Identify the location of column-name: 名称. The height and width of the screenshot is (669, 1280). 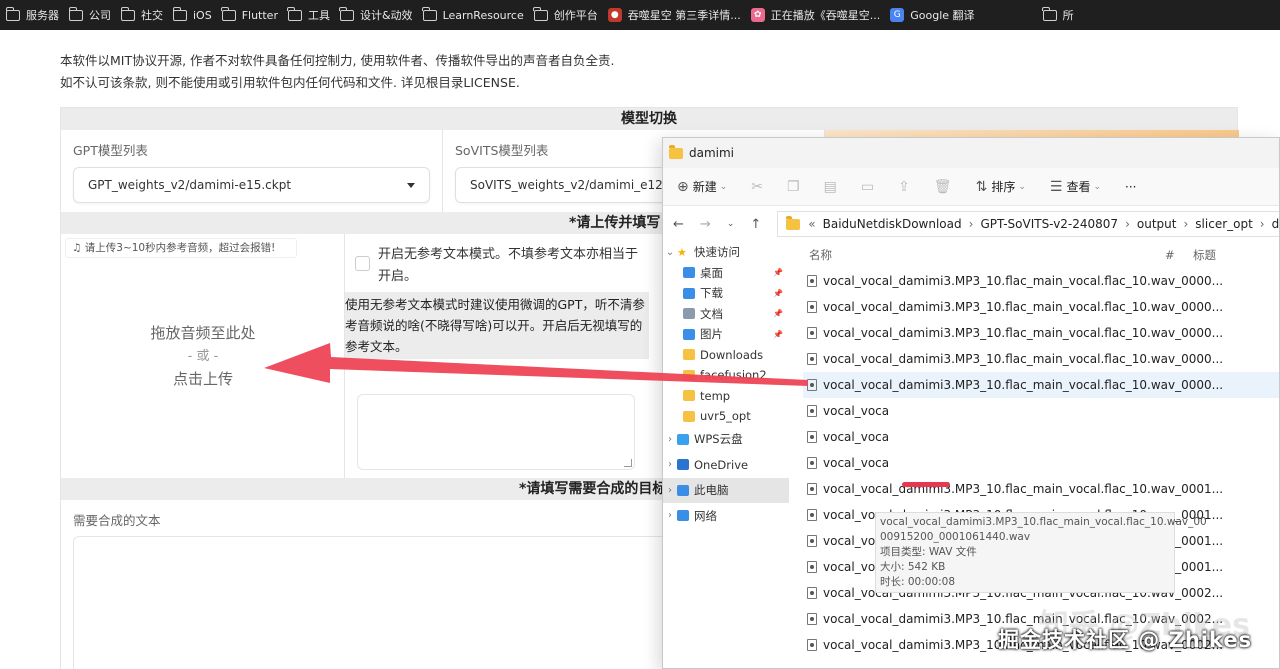
(984, 255).